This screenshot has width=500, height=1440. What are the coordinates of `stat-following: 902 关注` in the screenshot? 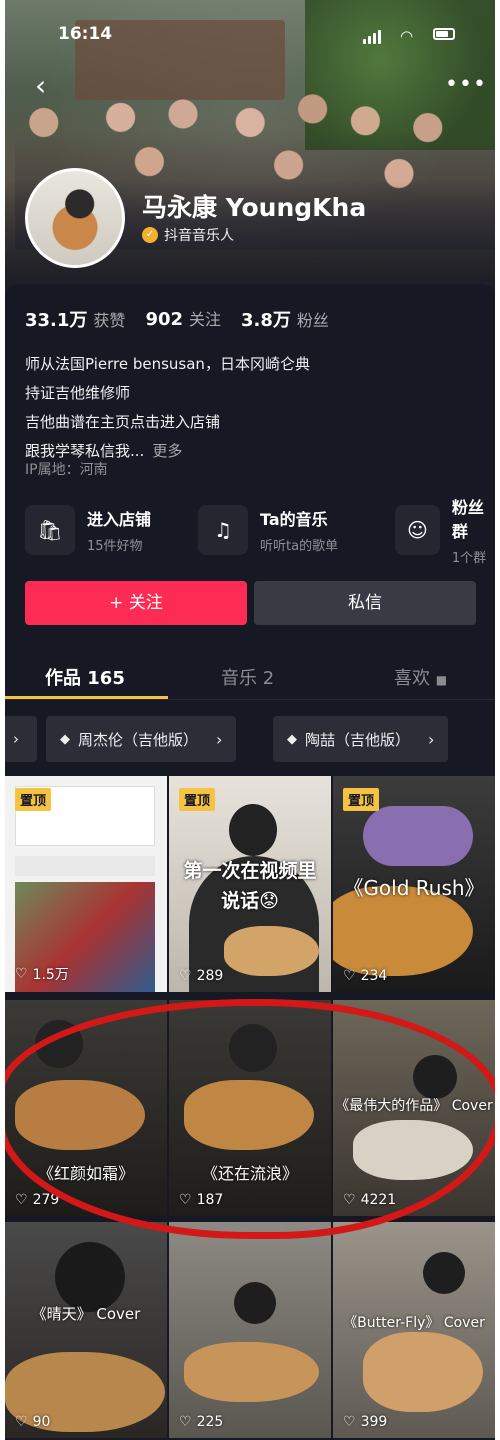 It's located at (183, 319).